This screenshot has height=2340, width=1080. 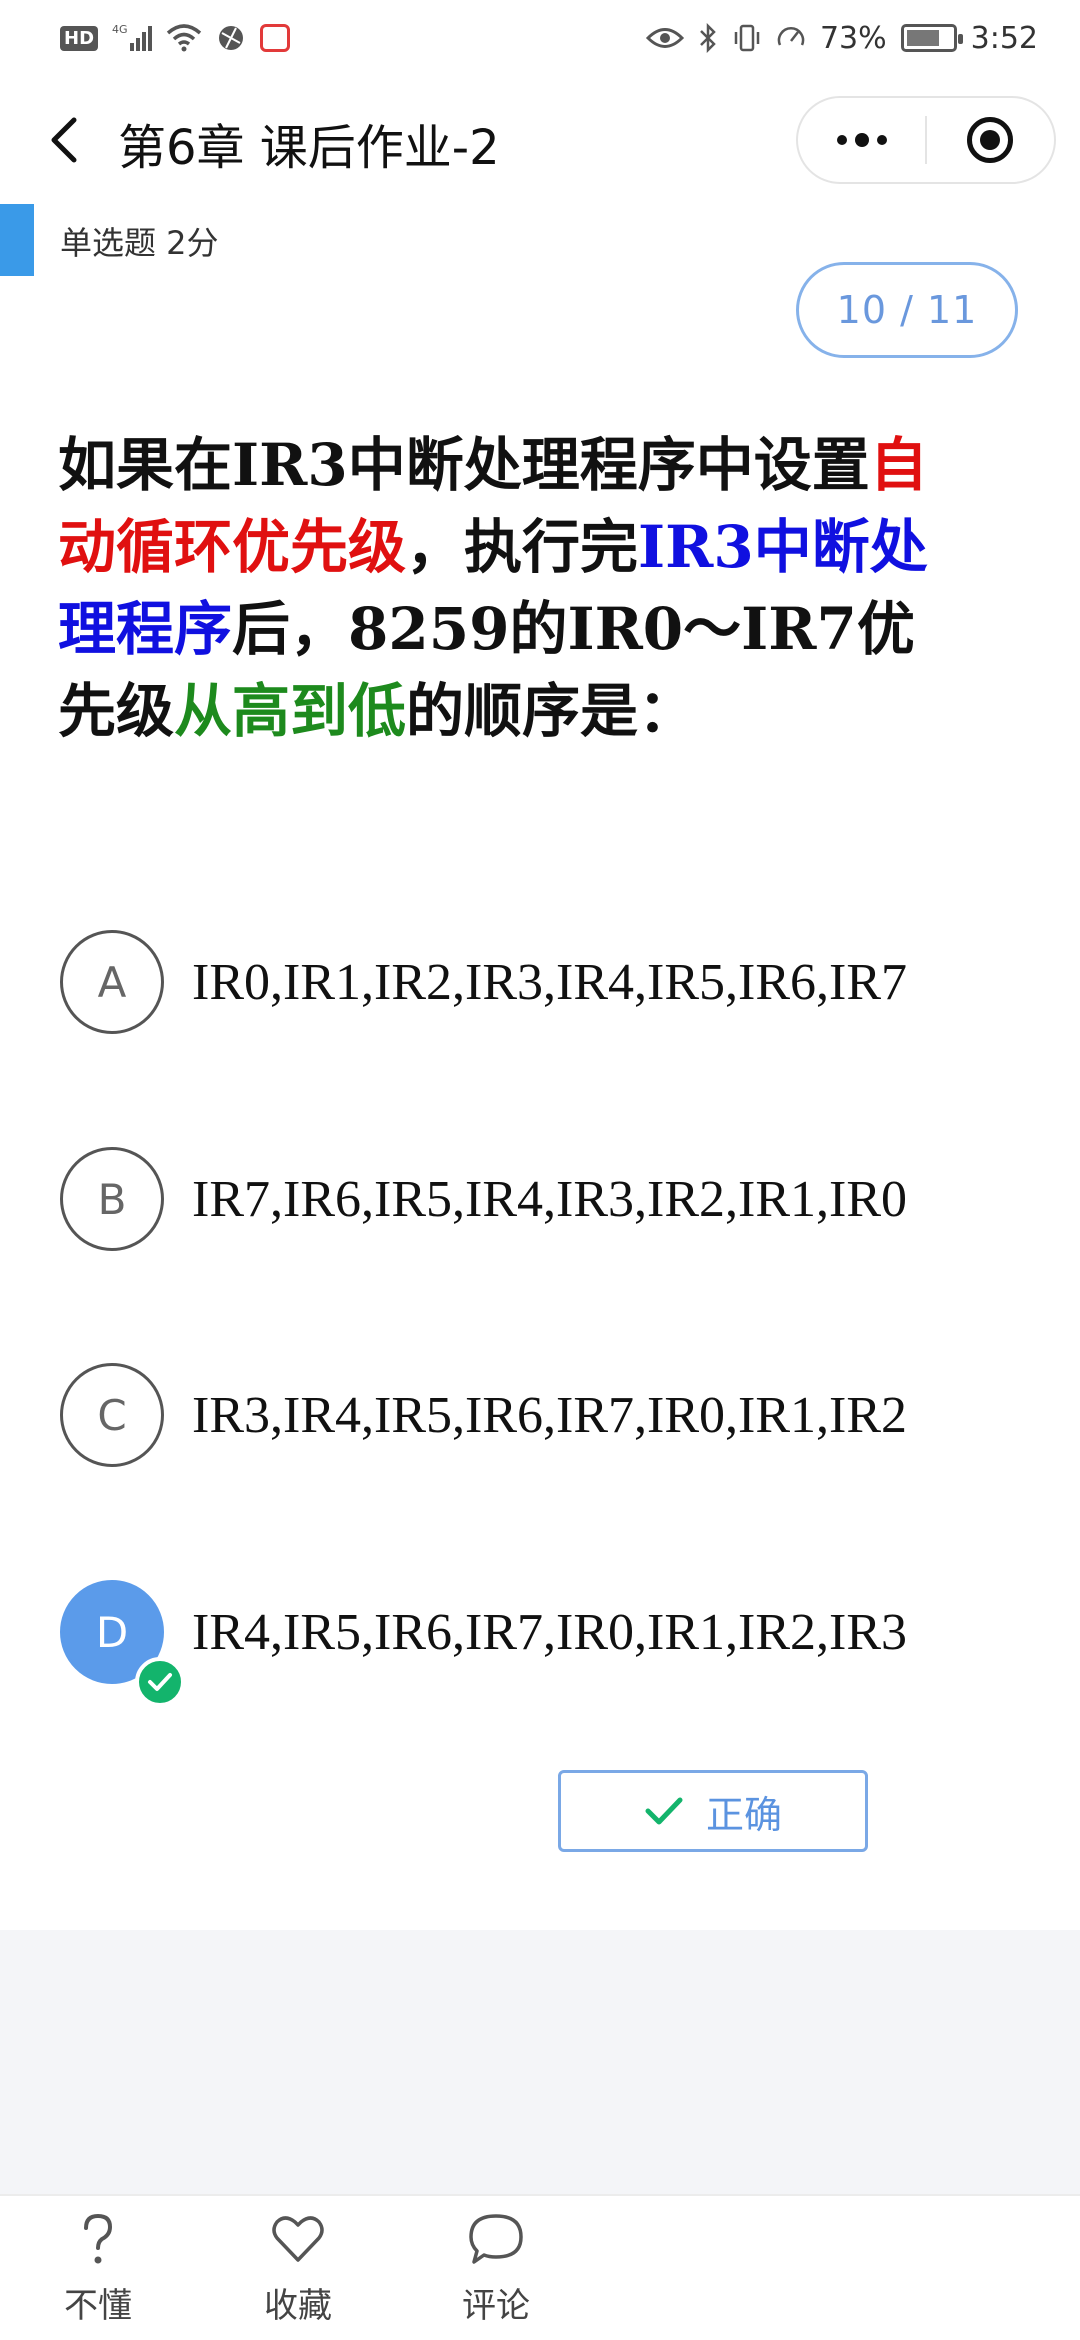 I want to click on option-text: IR3,IR4,IR5,IR6,IR7,IR0,IR1,IR2, so click(x=549, y=1415).